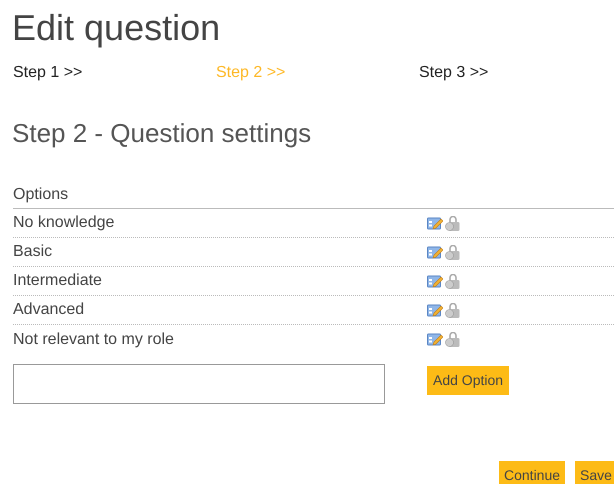 This screenshot has height=484, width=614. I want to click on option-label: No knowledge, so click(64, 223).